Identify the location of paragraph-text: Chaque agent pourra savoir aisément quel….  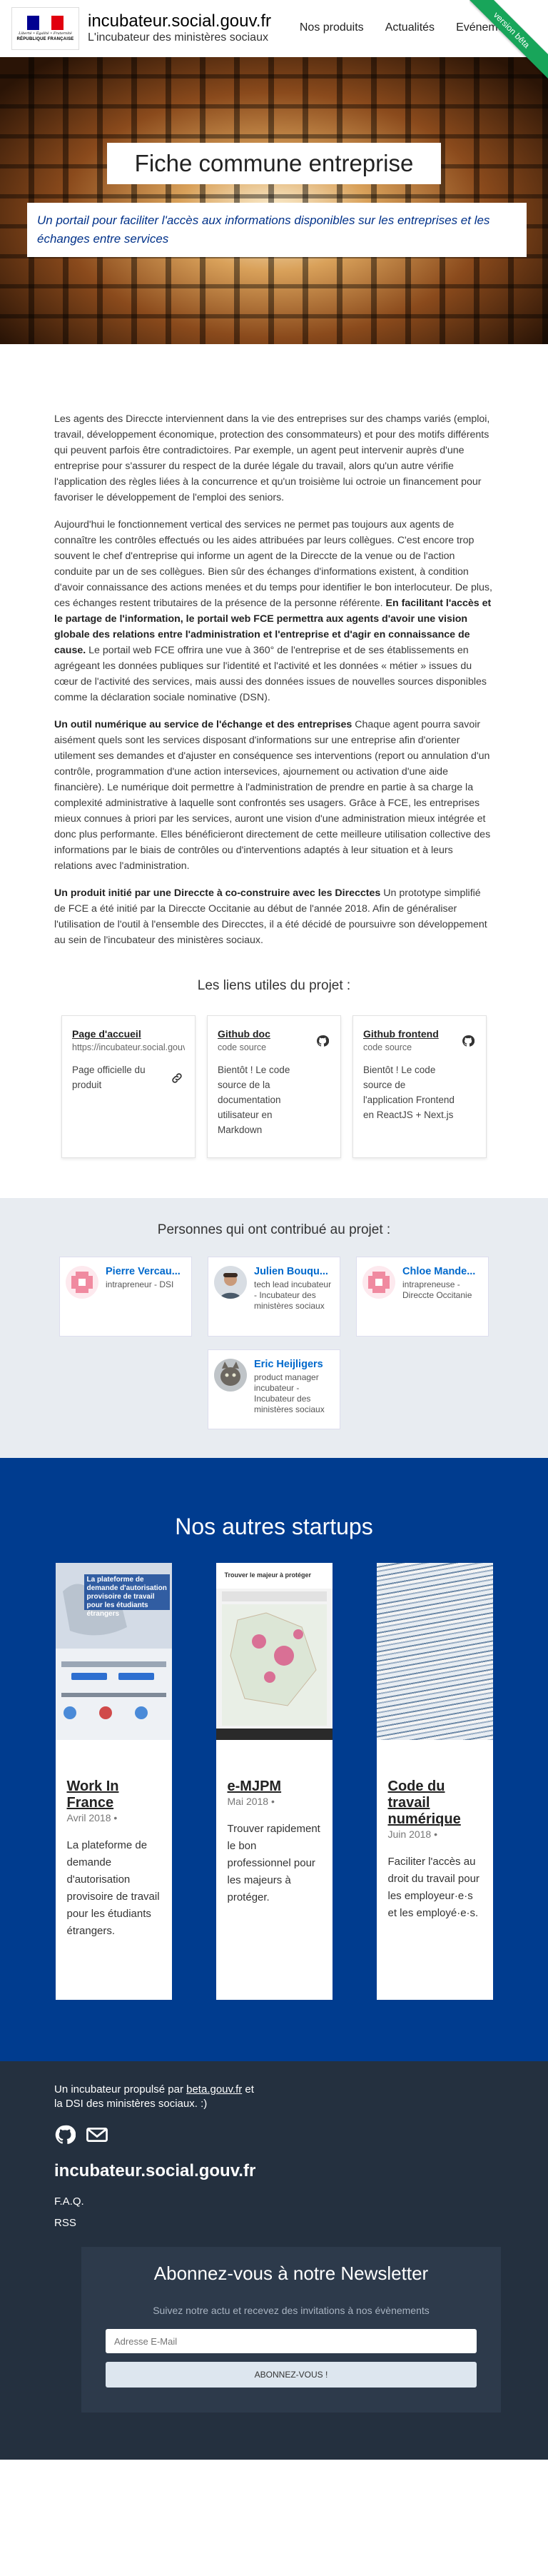
(272, 795).